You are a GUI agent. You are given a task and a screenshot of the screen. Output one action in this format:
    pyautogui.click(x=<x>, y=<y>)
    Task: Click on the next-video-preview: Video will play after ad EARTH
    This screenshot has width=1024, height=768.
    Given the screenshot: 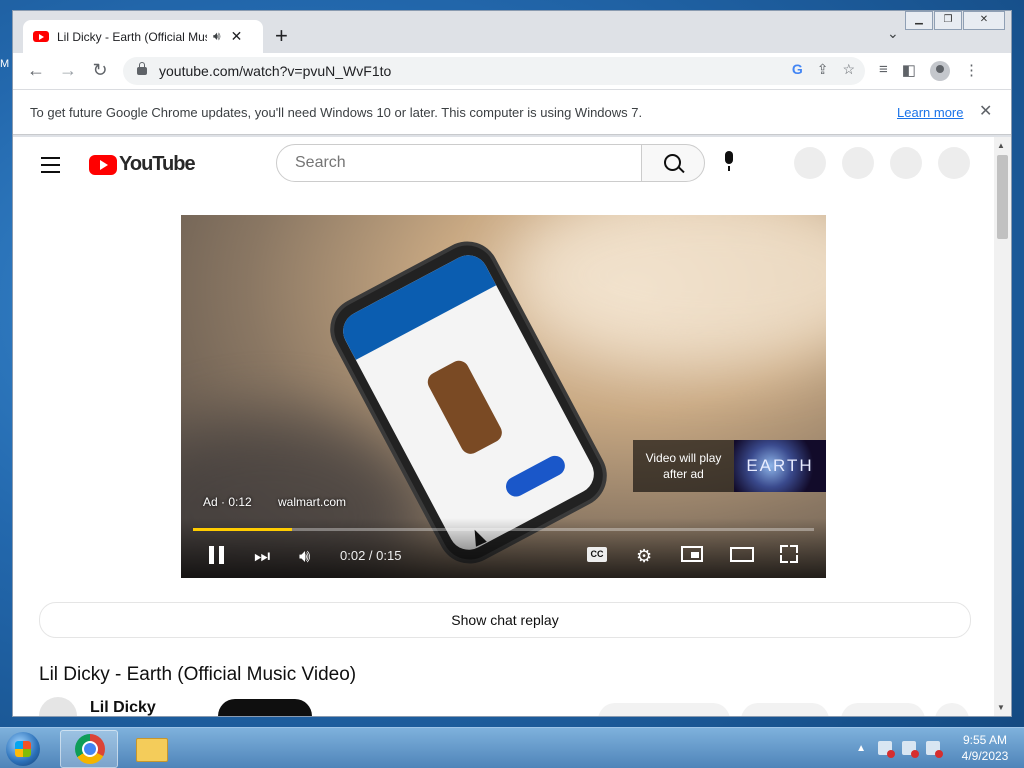 What is the action you would take?
    pyautogui.click(x=729, y=466)
    